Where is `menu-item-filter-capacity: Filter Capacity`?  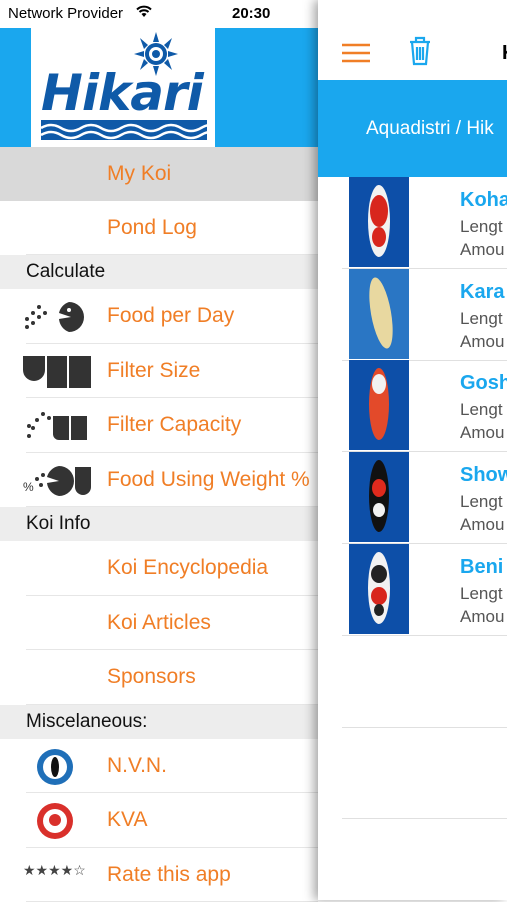
menu-item-filter-capacity: Filter Capacity is located at coordinates (172, 425).